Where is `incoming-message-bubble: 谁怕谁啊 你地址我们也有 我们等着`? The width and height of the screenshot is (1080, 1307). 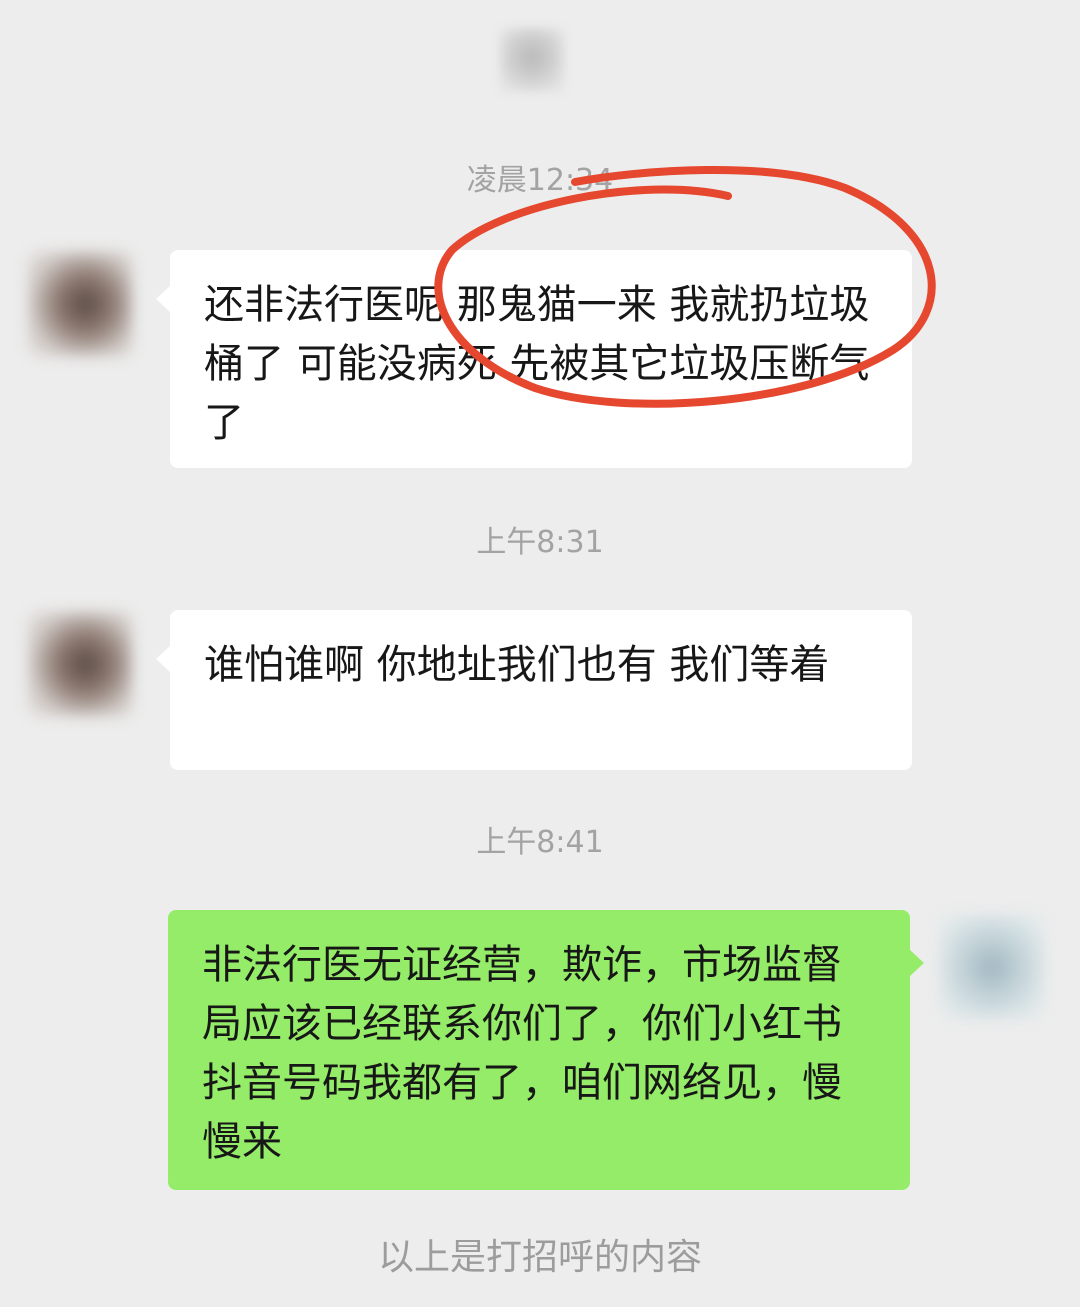
incoming-message-bubble: 谁怕谁啊 你地址我们也有 我们等着 is located at coordinates (534, 690).